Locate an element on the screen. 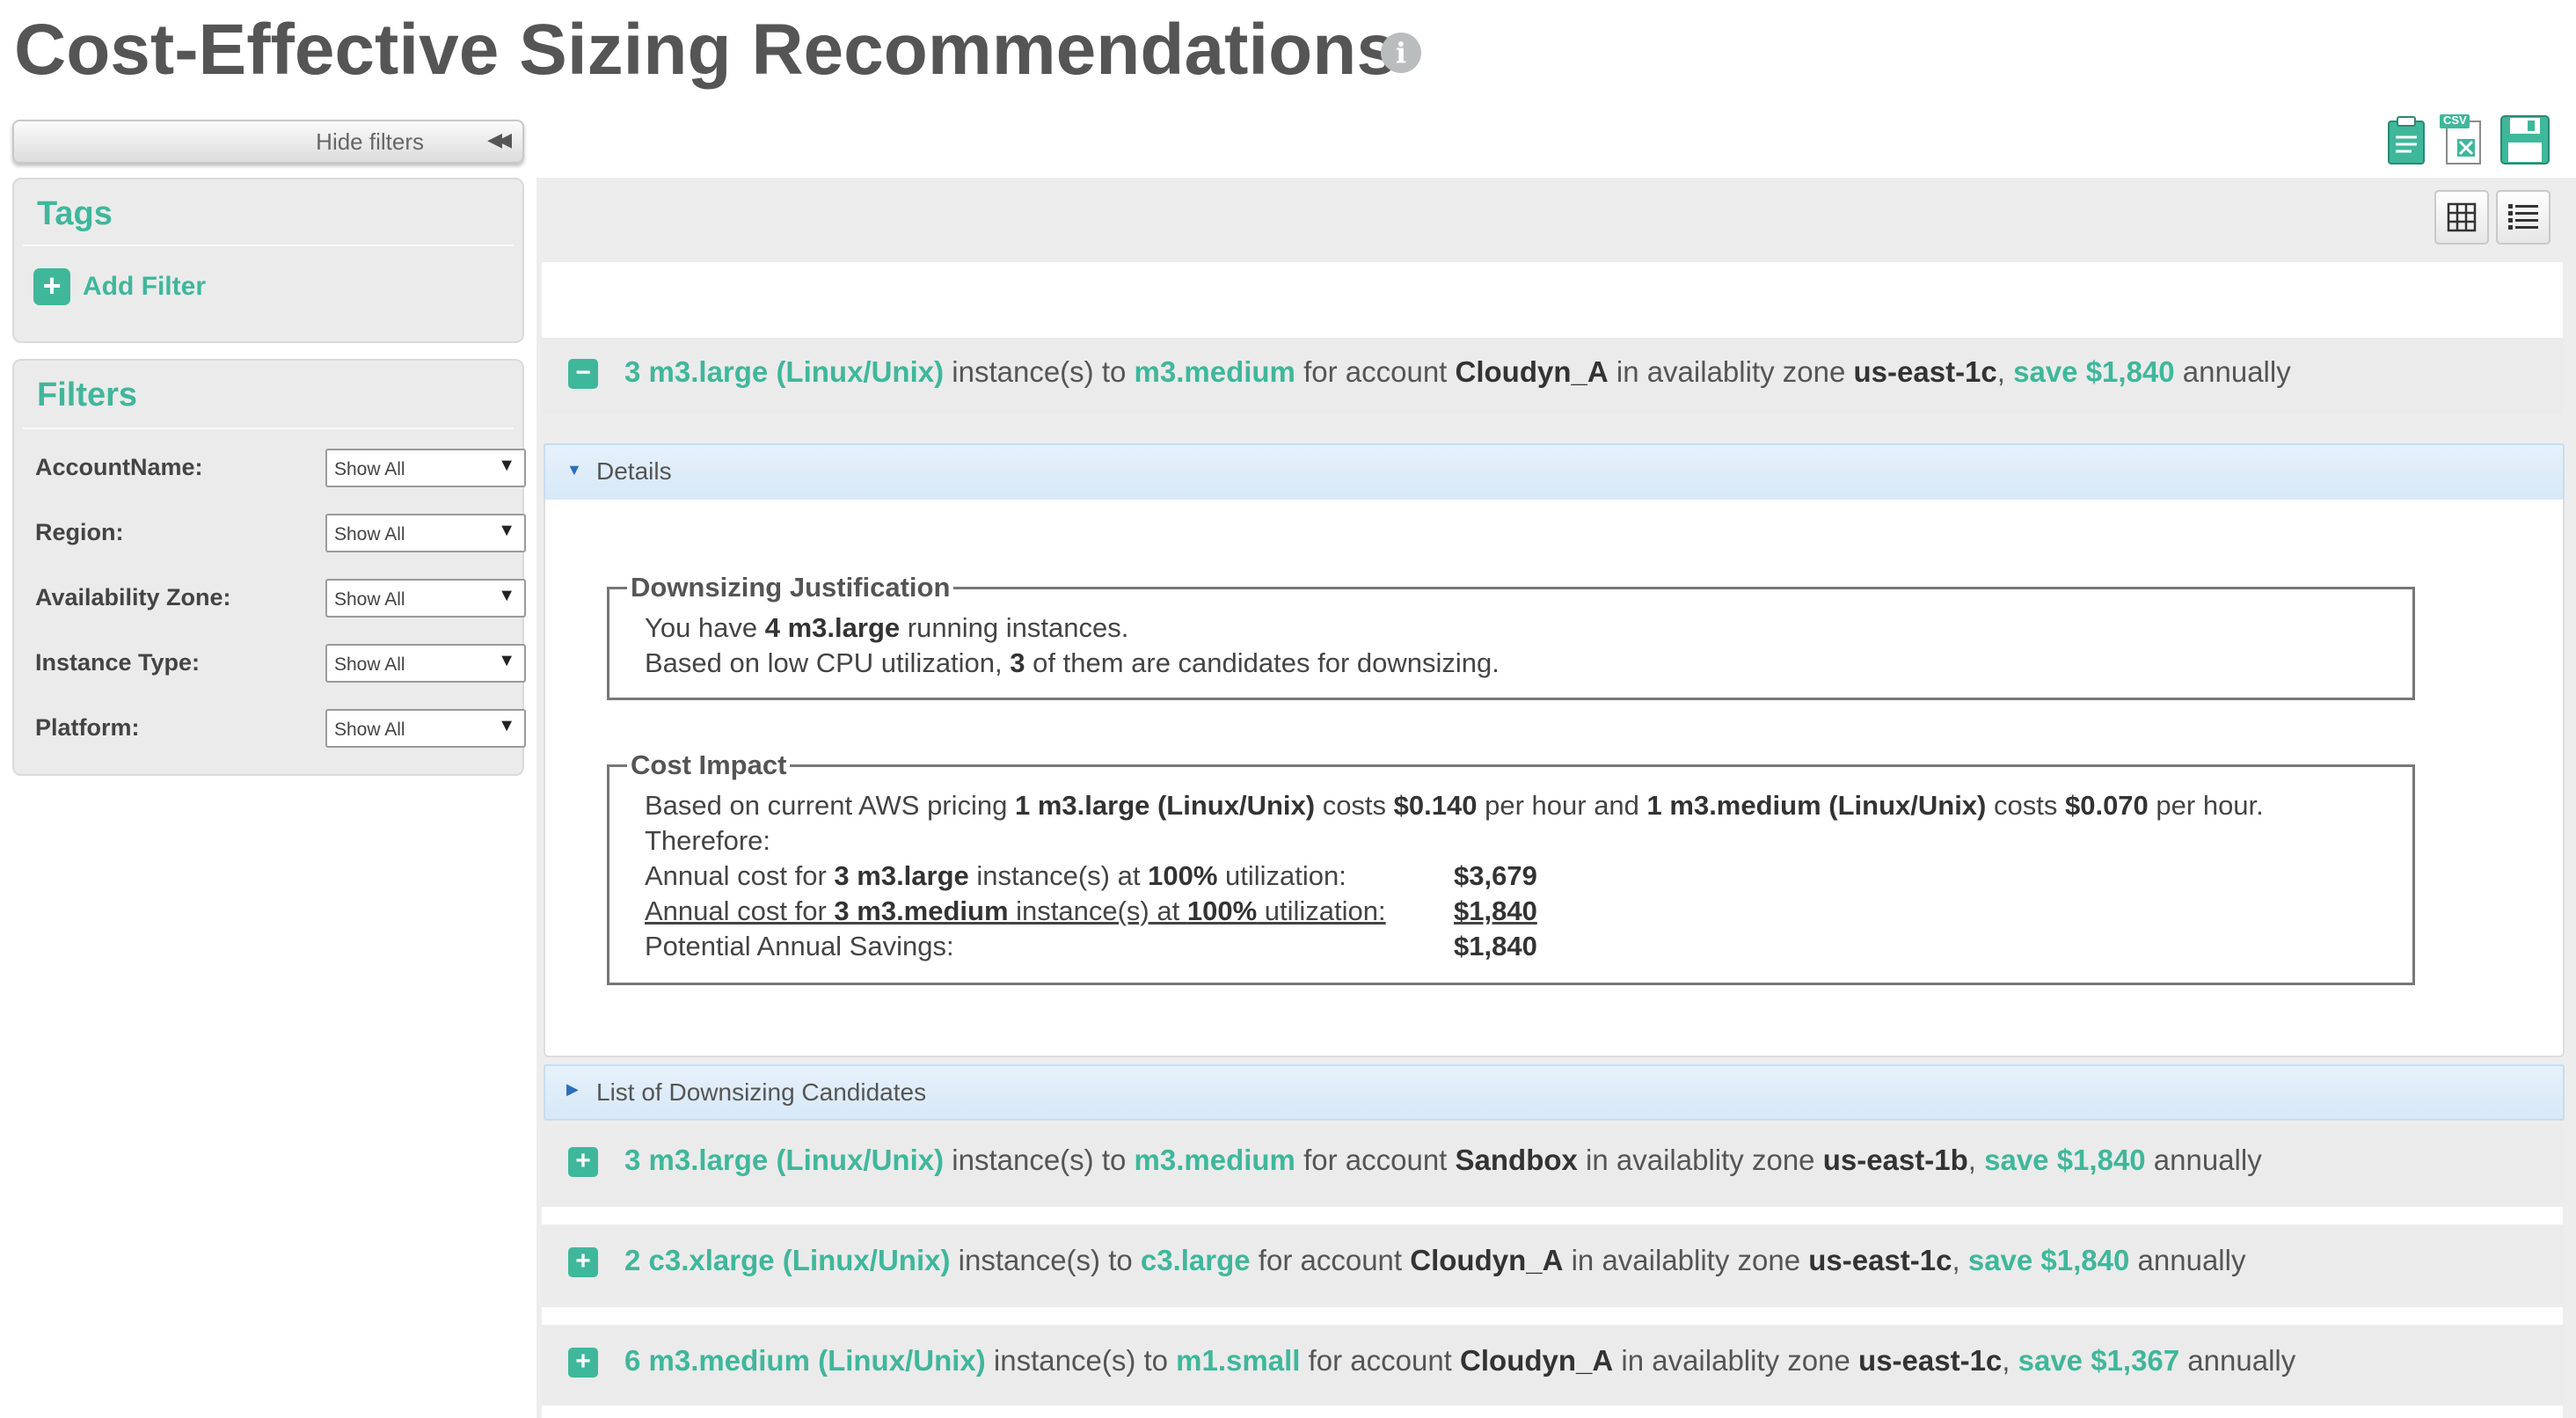 The height and width of the screenshot is (1418, 2576). amount: $3,679 is located at coordinates (1495, 875).